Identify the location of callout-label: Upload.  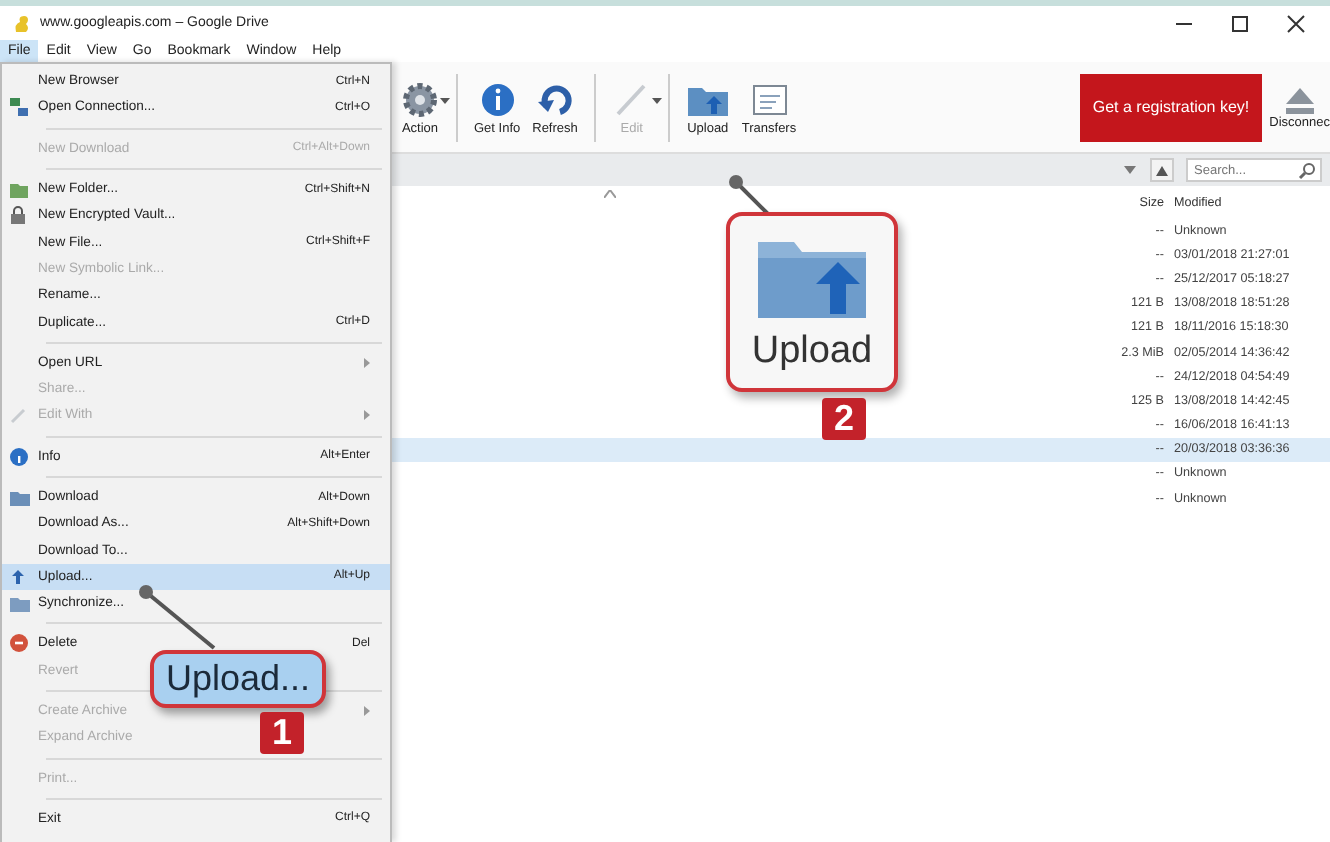
(812, 352).